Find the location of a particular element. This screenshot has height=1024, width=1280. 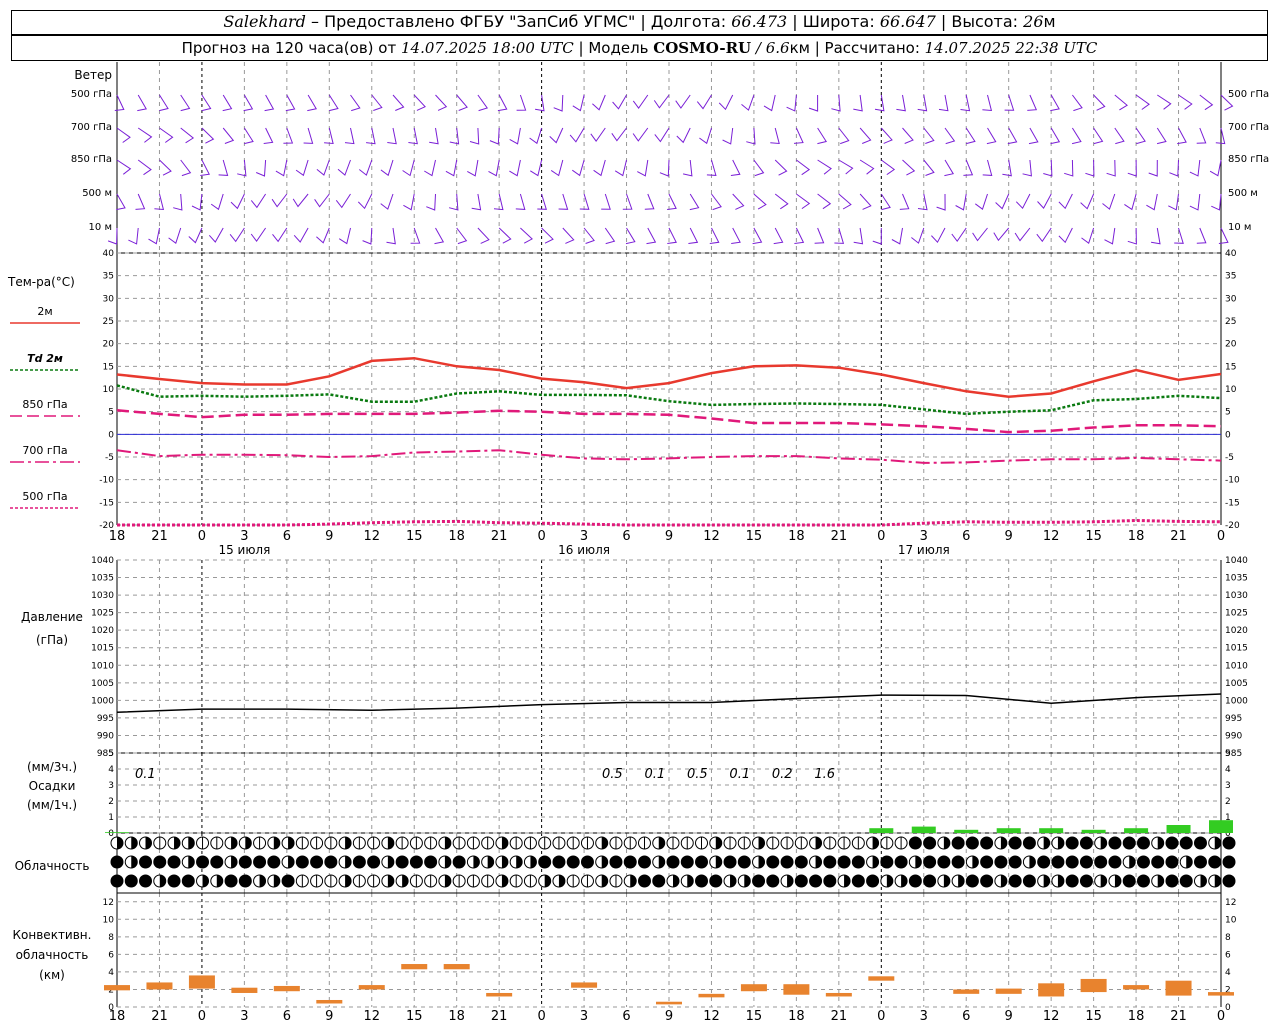

hour-tick-label: 9 is located at coordinates (1009, 536).